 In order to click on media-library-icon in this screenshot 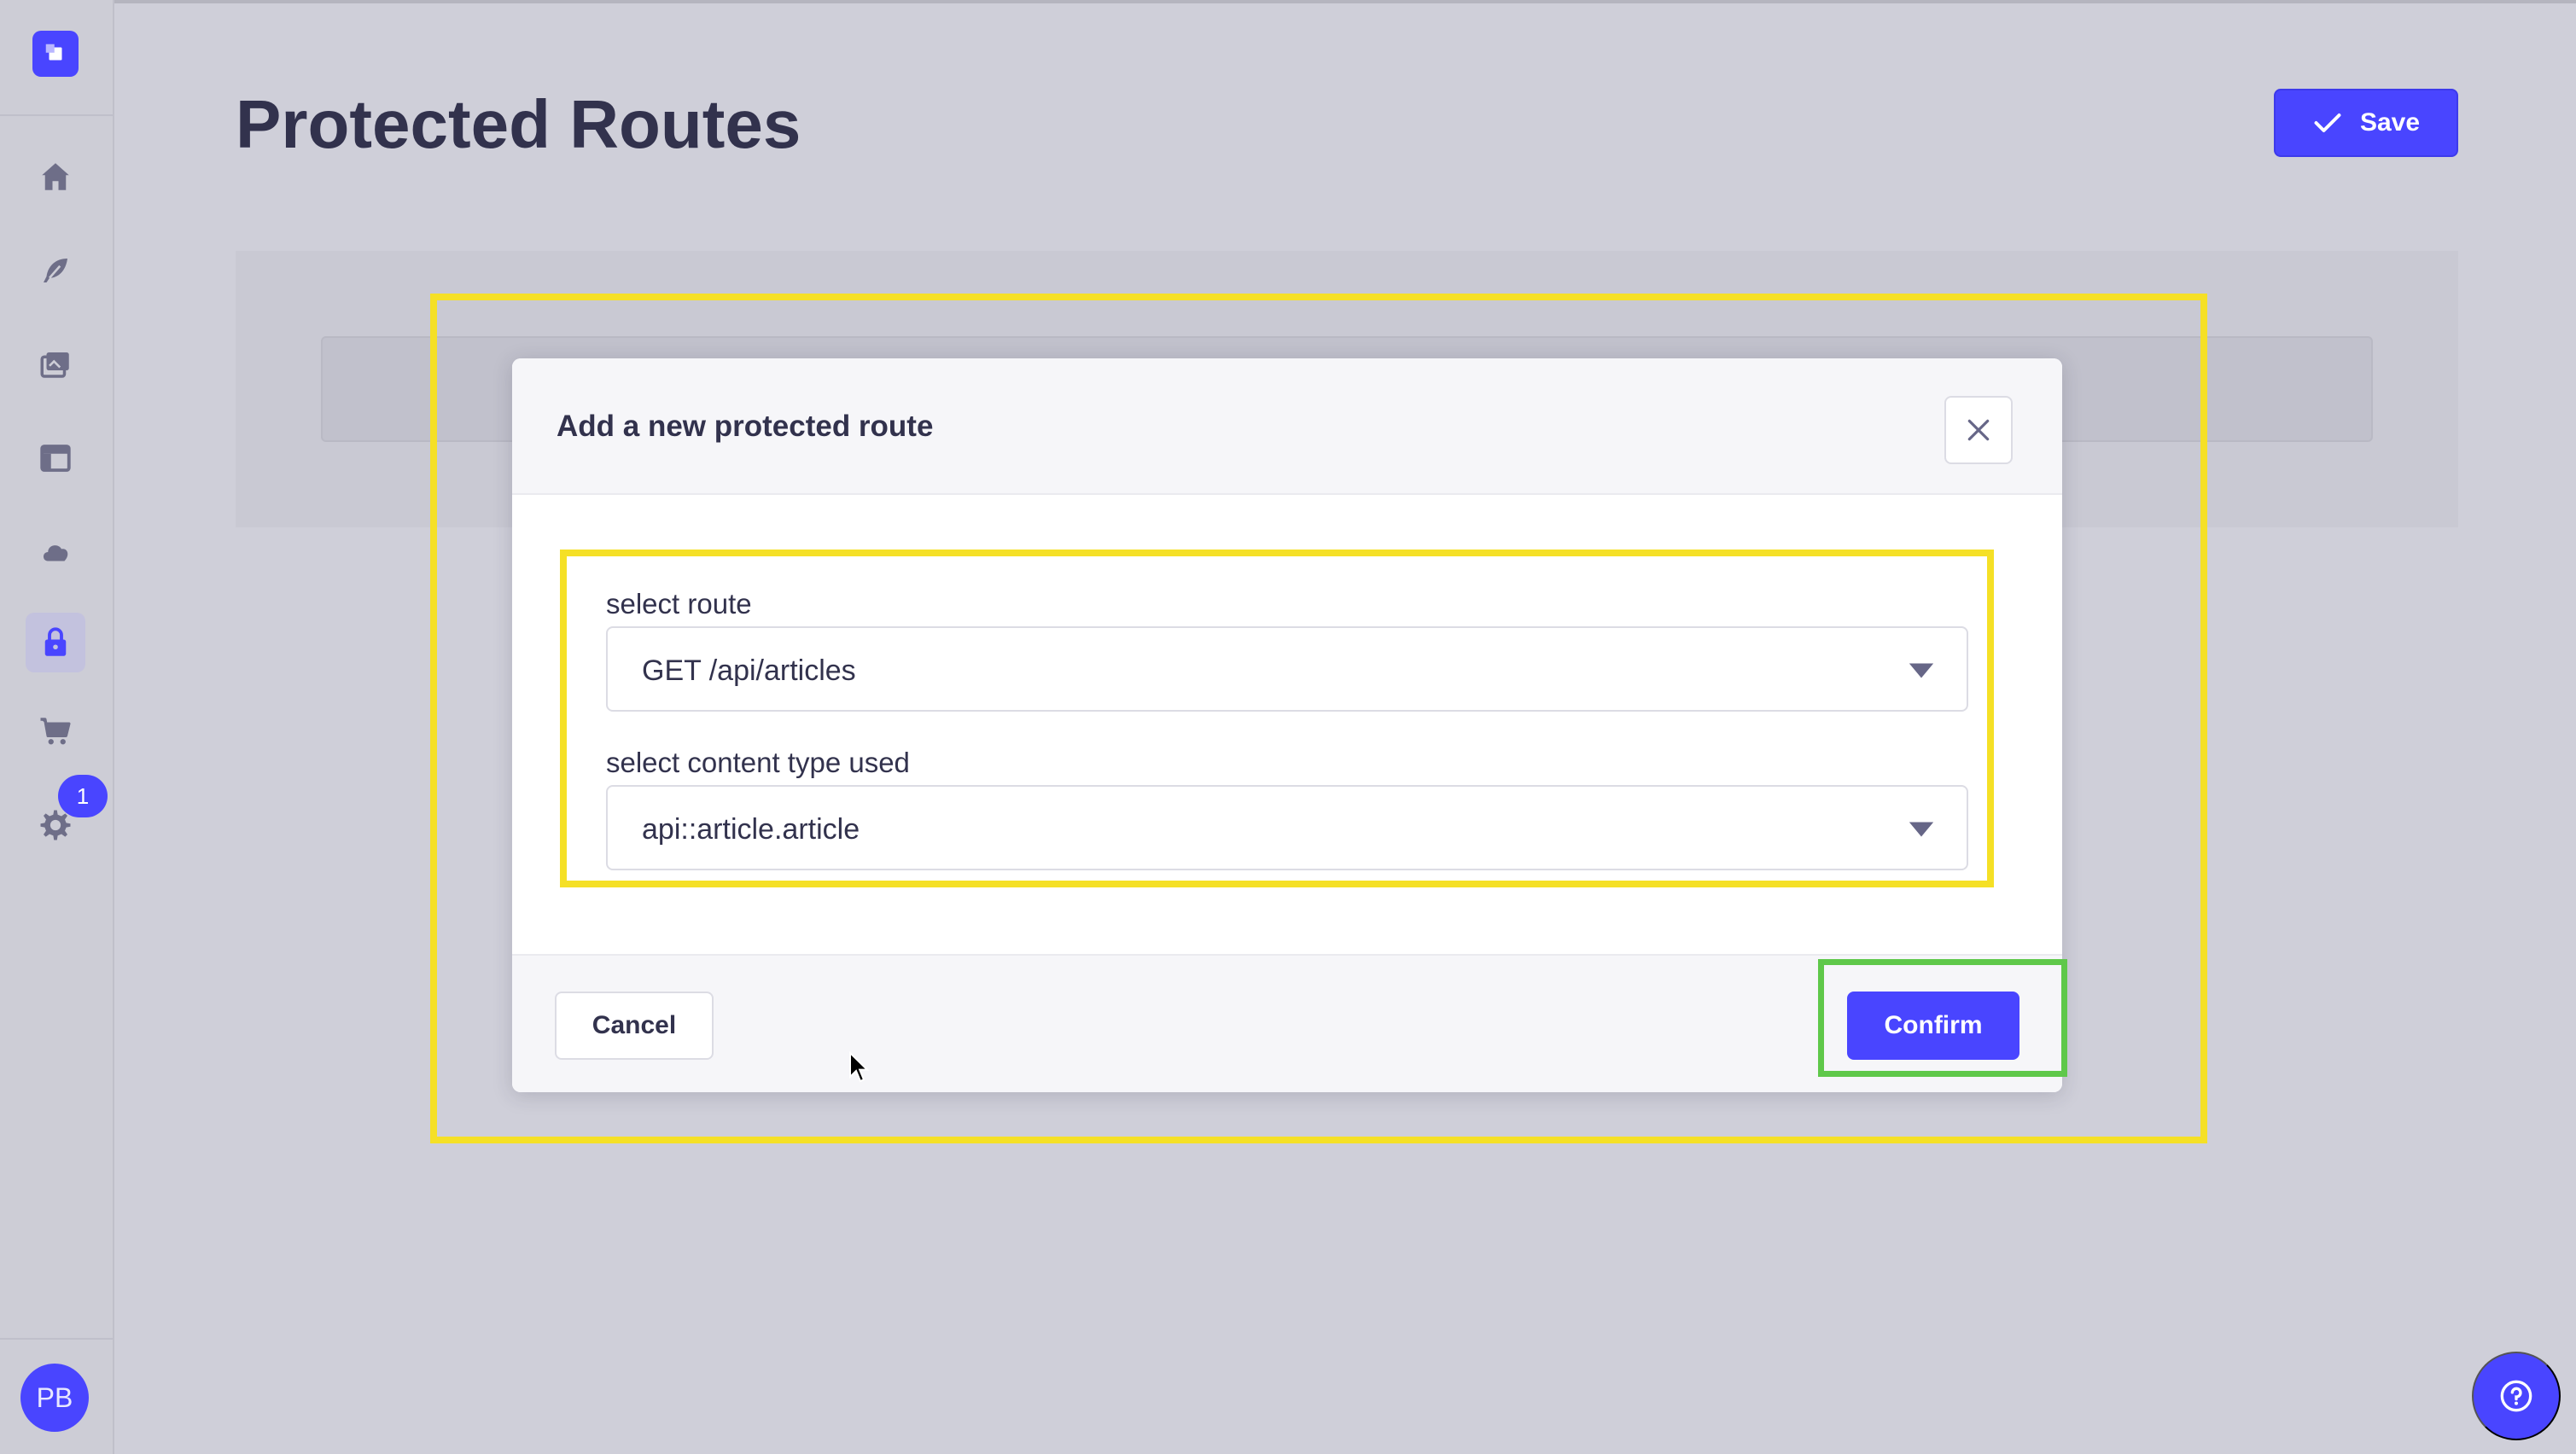, I will do `click(54, 365)`.